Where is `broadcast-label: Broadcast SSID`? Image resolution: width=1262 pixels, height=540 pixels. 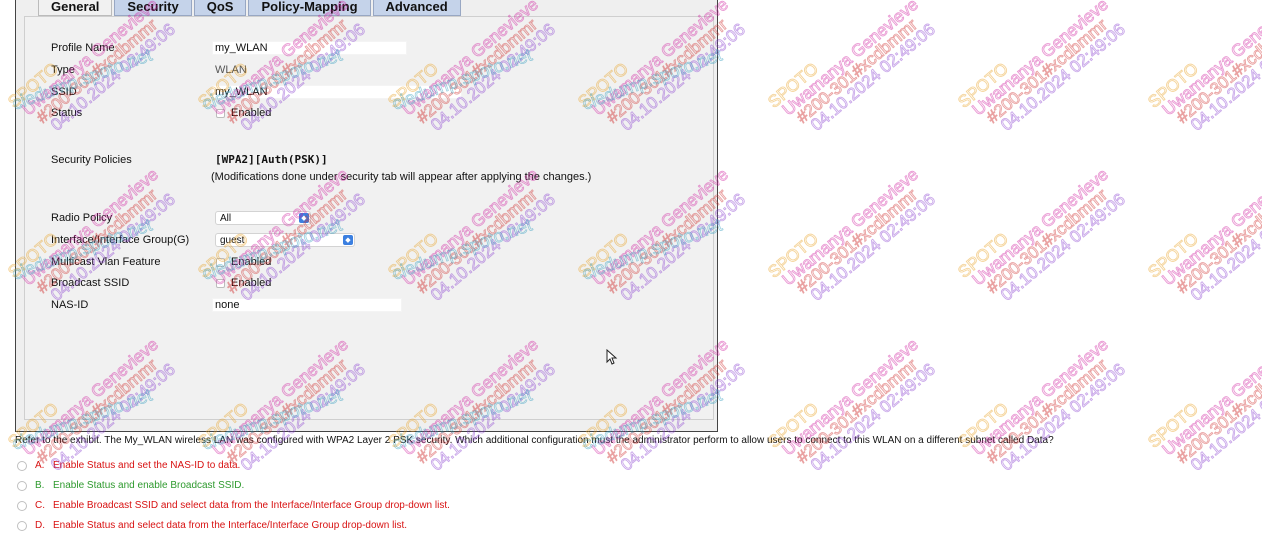 broadcast-label: Broadcast SSID is located at coordinates (90, 283).